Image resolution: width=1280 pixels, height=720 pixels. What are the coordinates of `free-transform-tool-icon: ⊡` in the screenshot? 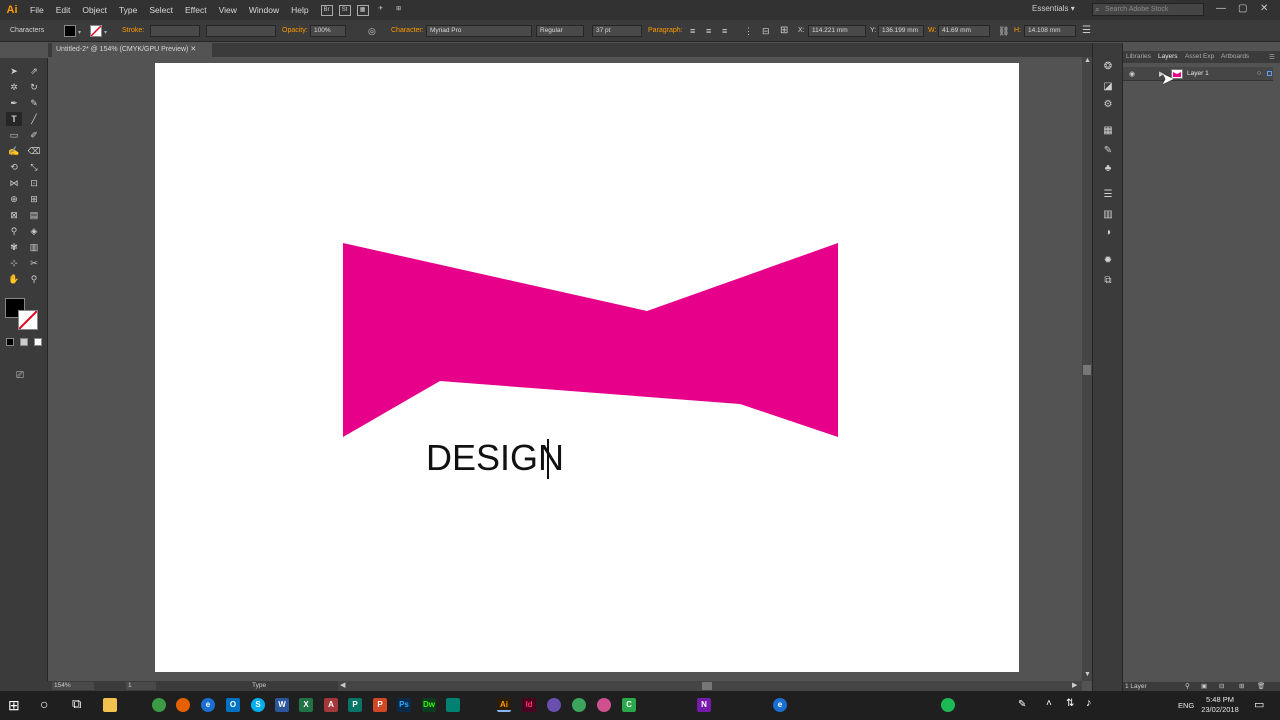 It's located at (34, 183).